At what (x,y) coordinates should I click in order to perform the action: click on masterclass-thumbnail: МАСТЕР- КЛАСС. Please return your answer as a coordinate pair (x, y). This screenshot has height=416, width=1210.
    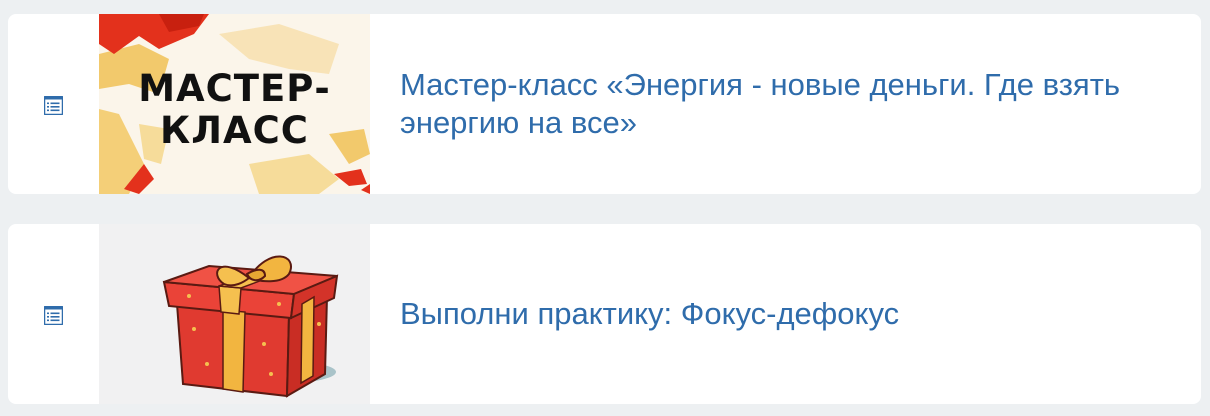
    Looking at the image, I should click on (234, 104).